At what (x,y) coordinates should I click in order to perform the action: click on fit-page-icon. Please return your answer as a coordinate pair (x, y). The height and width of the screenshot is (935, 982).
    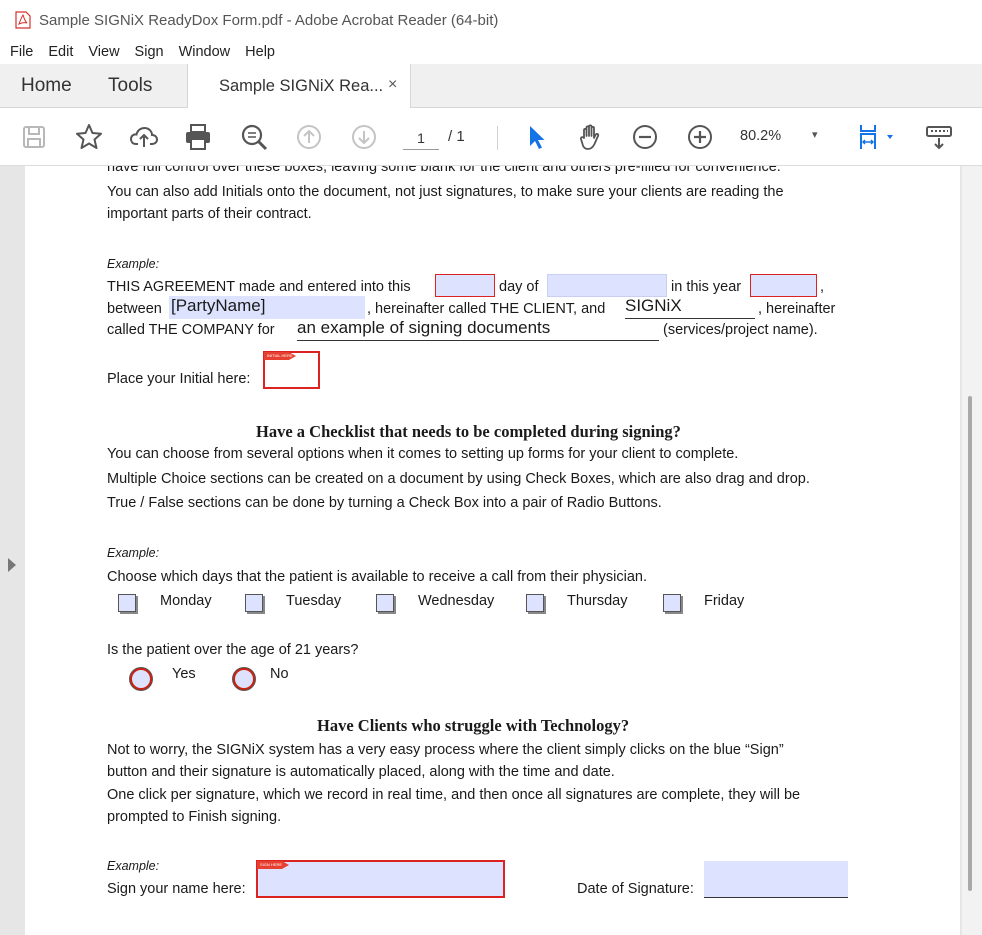
    Looking at the image, I should click on (877, 137).